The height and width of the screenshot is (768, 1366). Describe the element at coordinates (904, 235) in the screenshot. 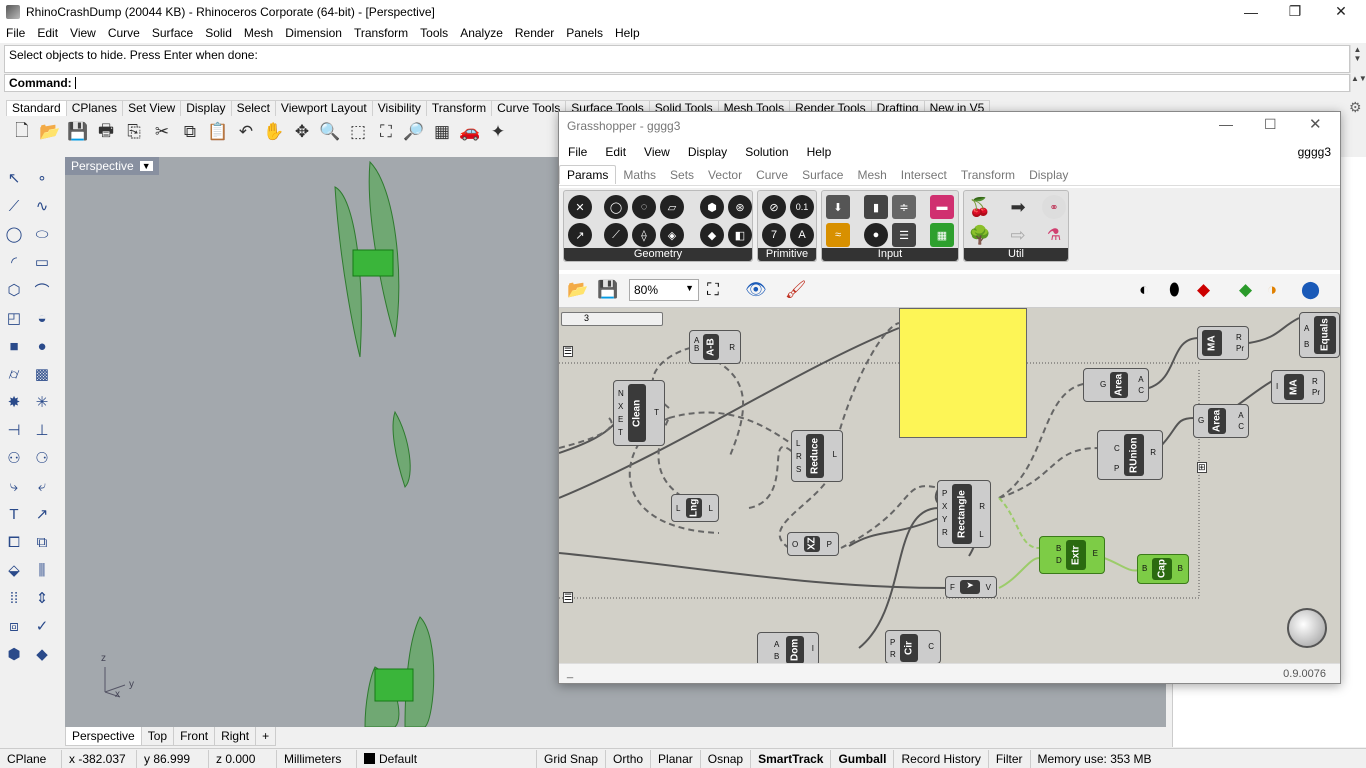

I see `value-list-icon: ☰` at that location.